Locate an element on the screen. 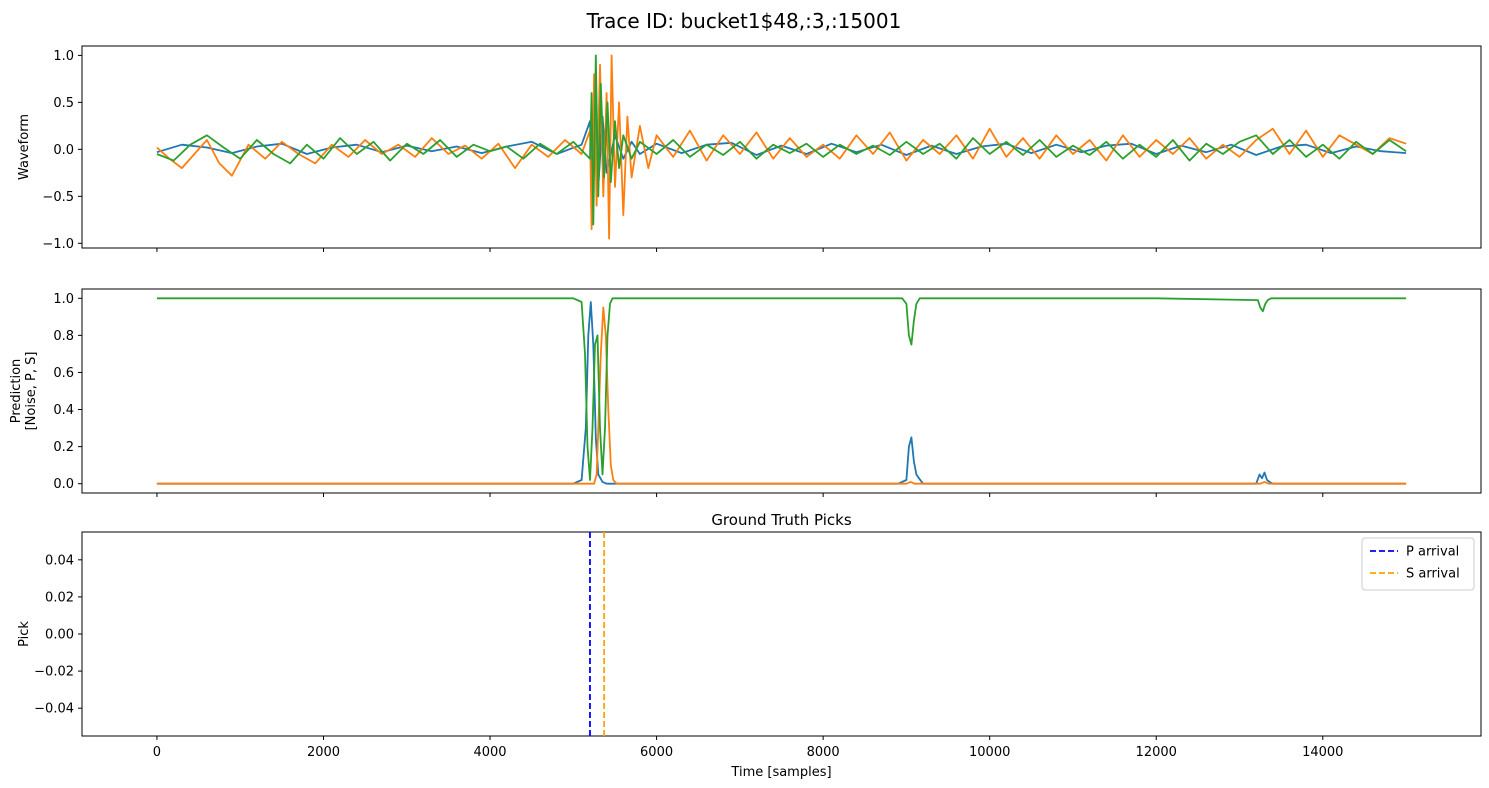  x-tick-label: 12000 is located at coordinates (1156, 752).